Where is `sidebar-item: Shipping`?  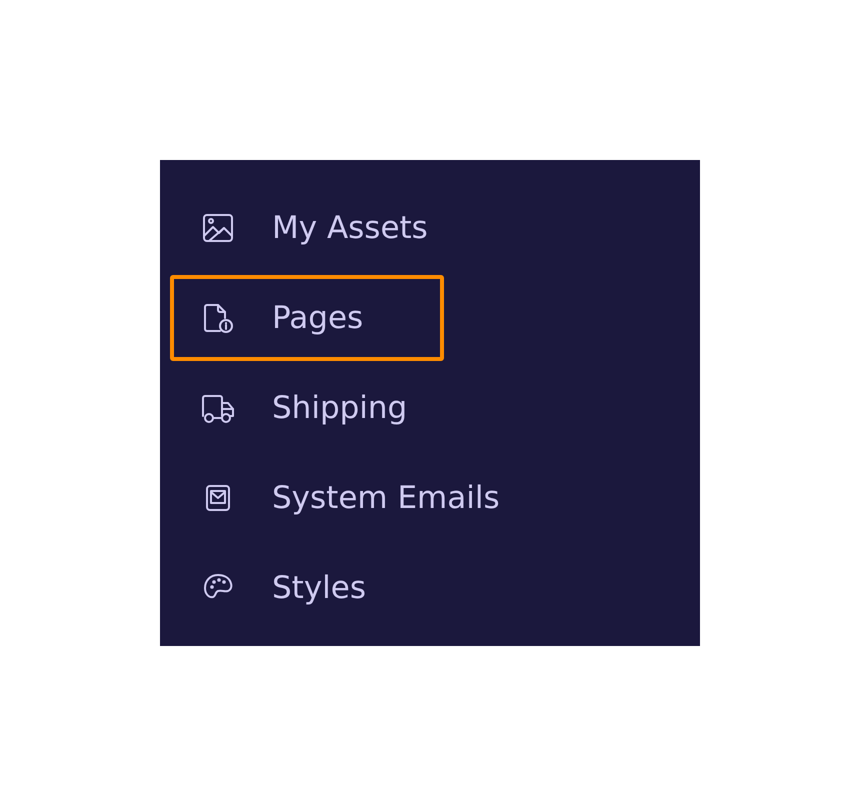
sidebar-item: Shipping is located at coordinates (307, 408).